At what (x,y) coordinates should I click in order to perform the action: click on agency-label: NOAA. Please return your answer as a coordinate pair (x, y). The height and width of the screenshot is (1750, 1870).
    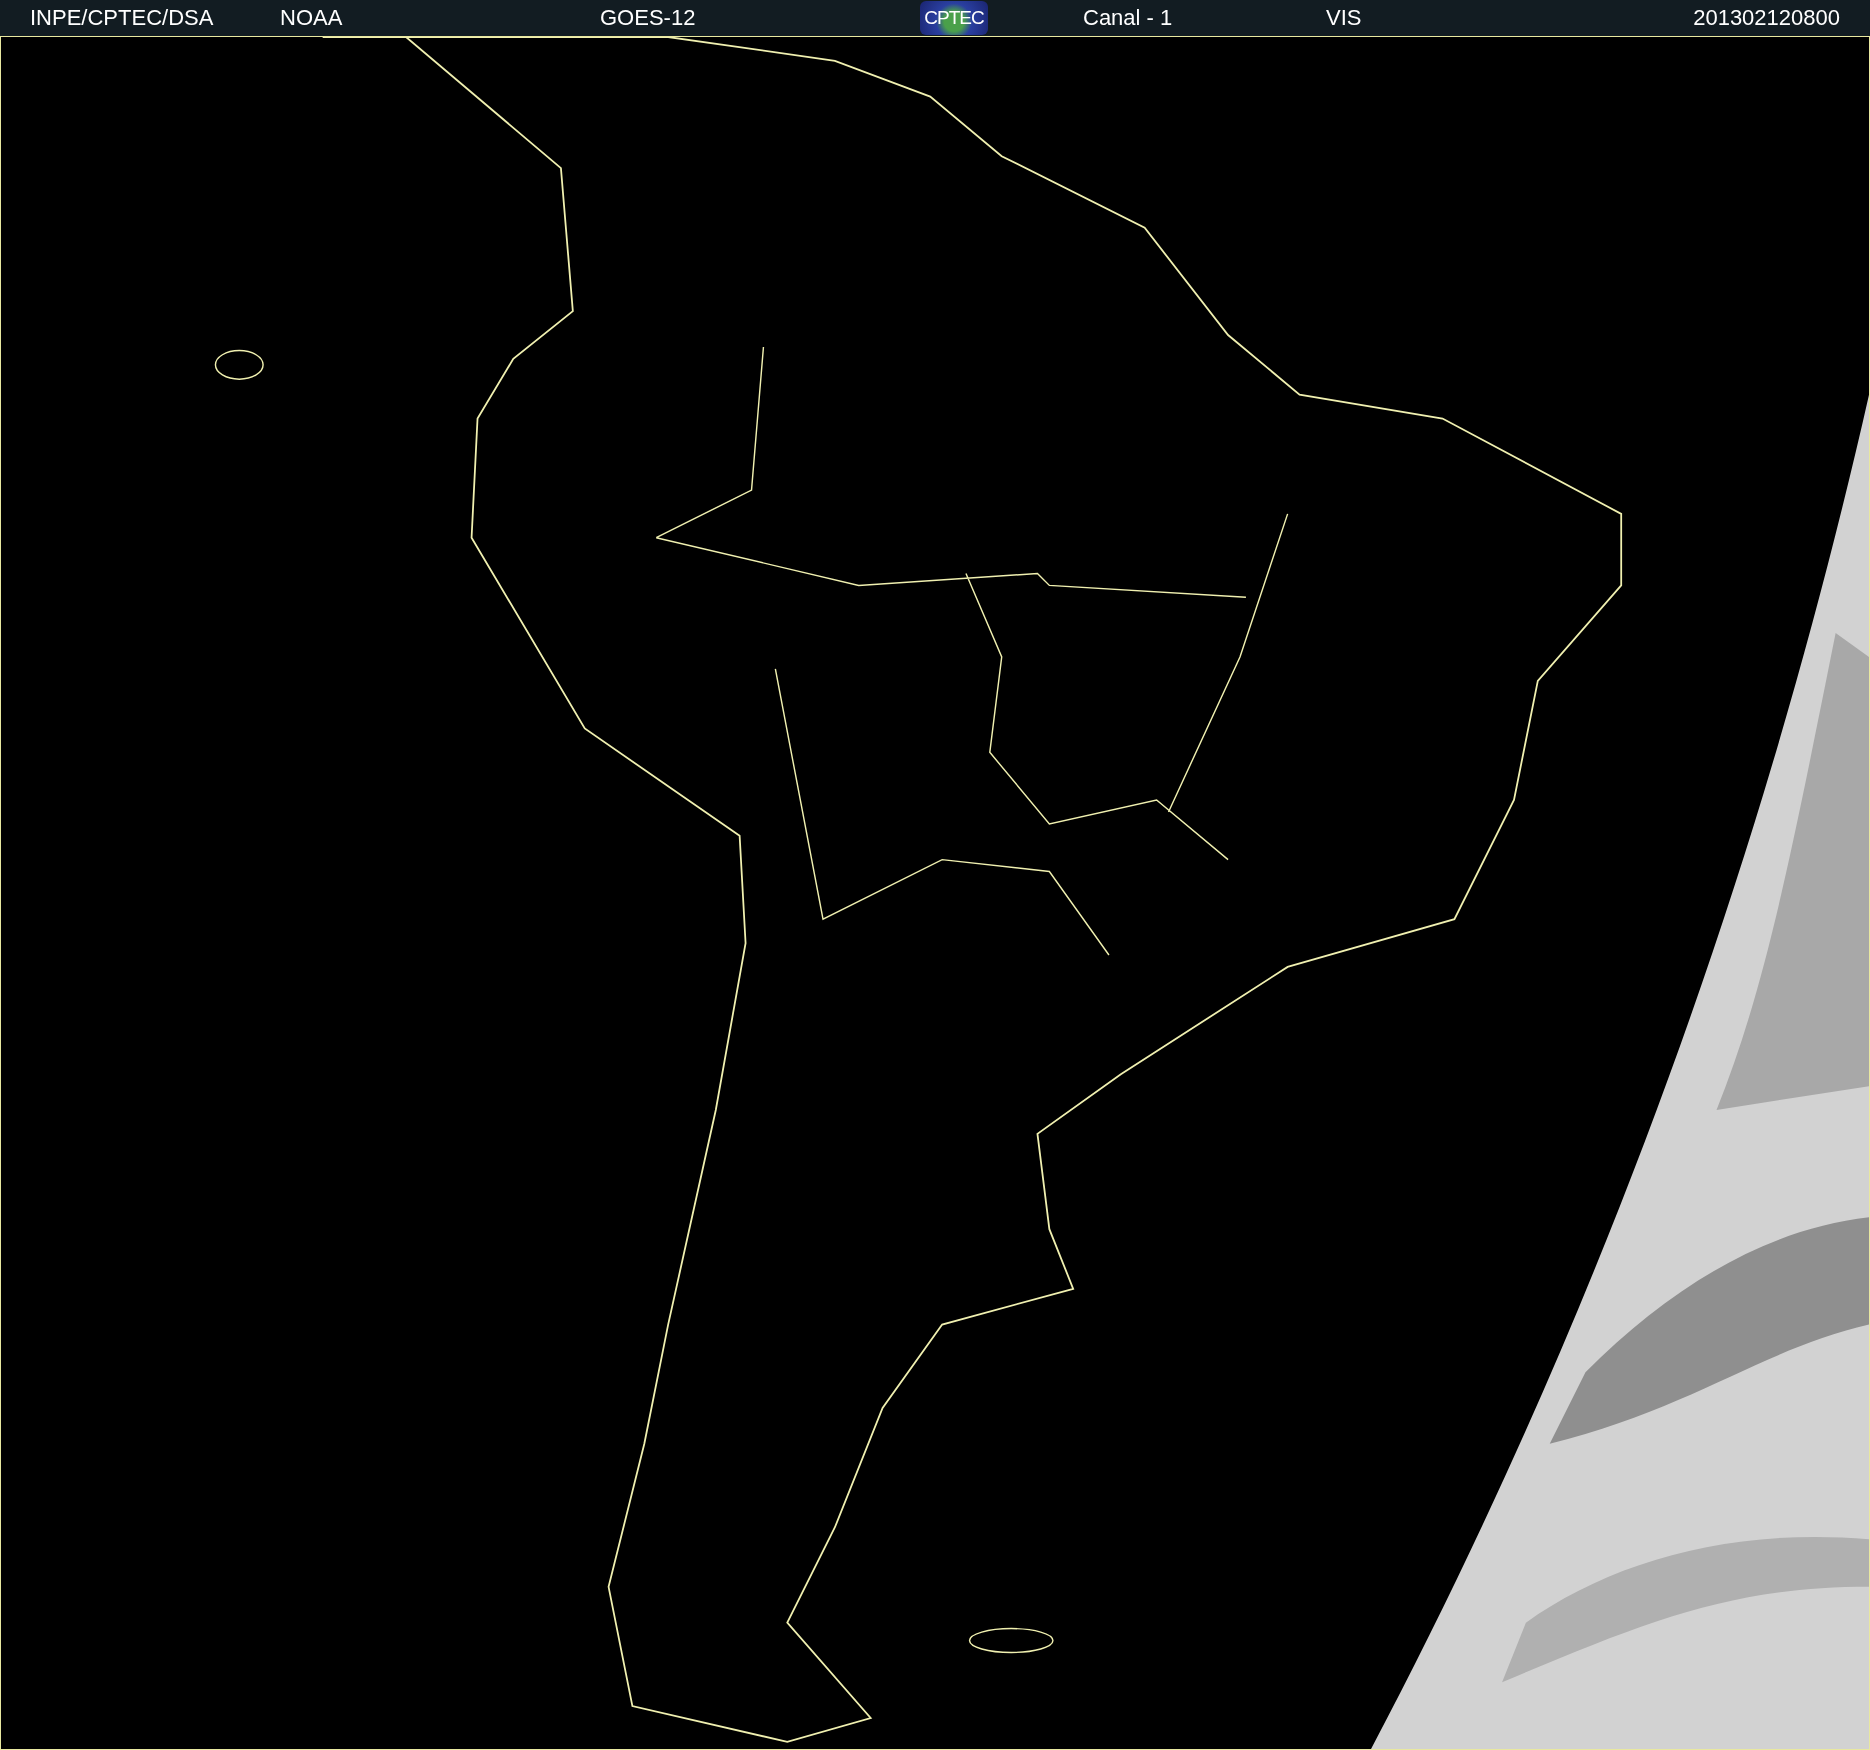
    Looking at the image, I should click on (312, 18).